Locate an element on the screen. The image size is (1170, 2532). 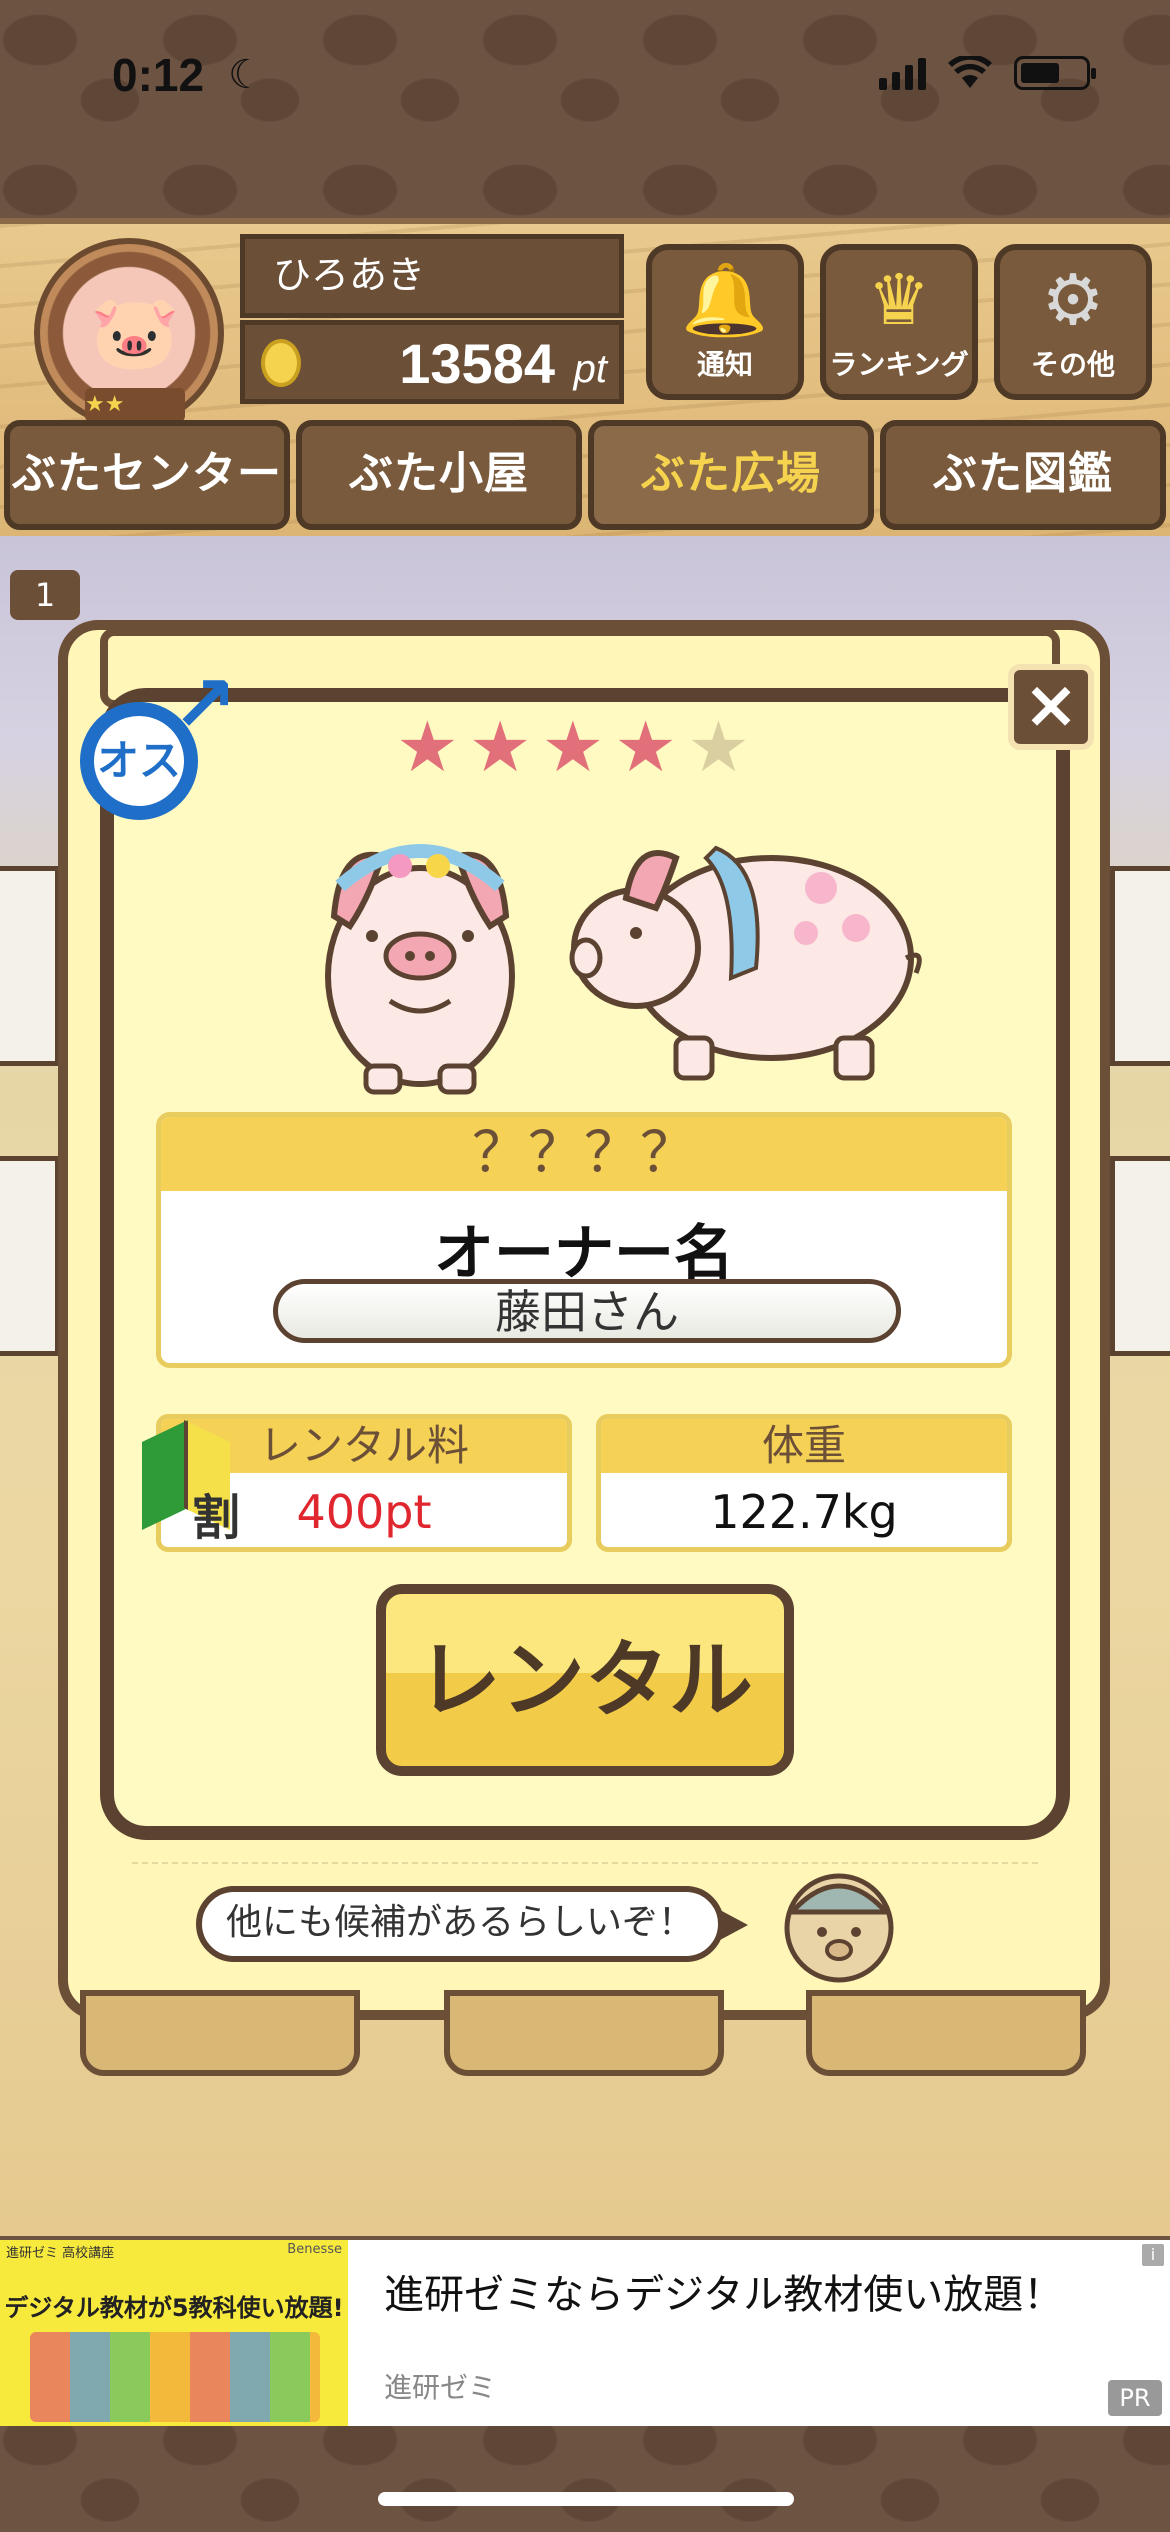
status-time: 0:12 is located at coordinates (158, 75).